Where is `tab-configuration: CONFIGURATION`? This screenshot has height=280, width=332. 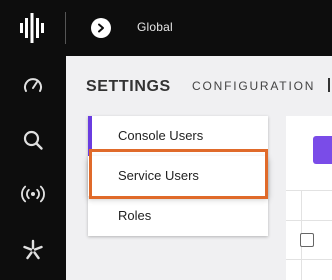
tab-configuration: CONFIGURATION is located at coordinates (253, 86).